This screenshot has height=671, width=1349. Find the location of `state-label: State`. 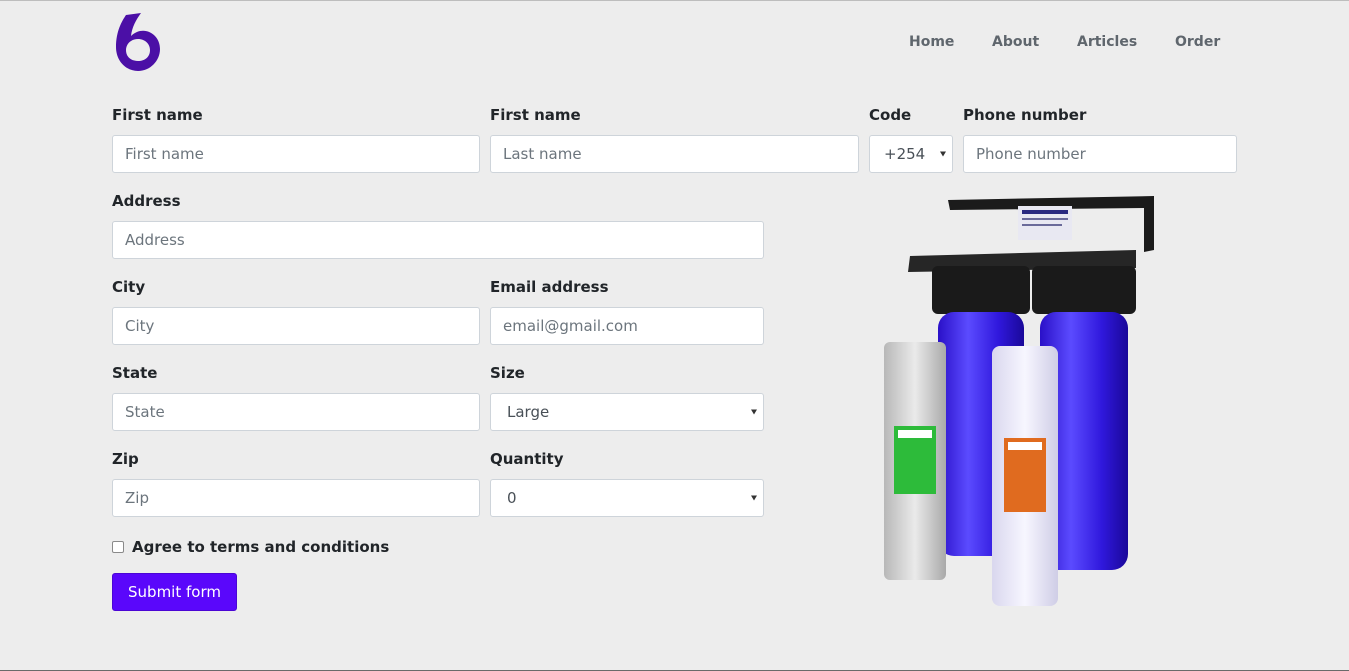

state-label: State is located at coordinates (135, 373).